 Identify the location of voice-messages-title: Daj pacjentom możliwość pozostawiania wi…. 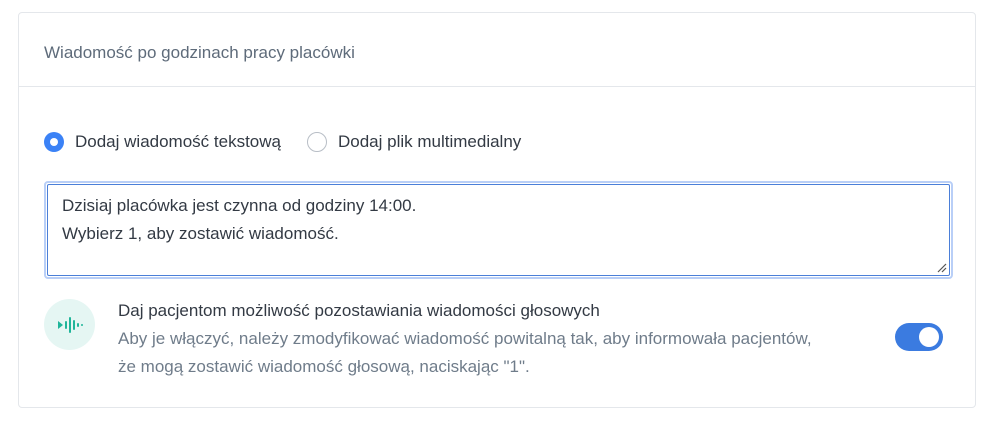
(359, 310).